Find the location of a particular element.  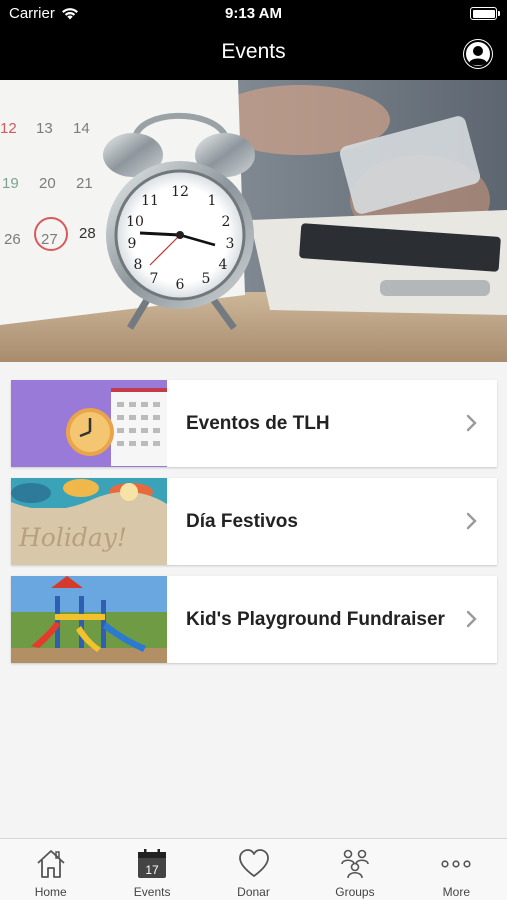

more-icon is located at coordinates (456, 864).